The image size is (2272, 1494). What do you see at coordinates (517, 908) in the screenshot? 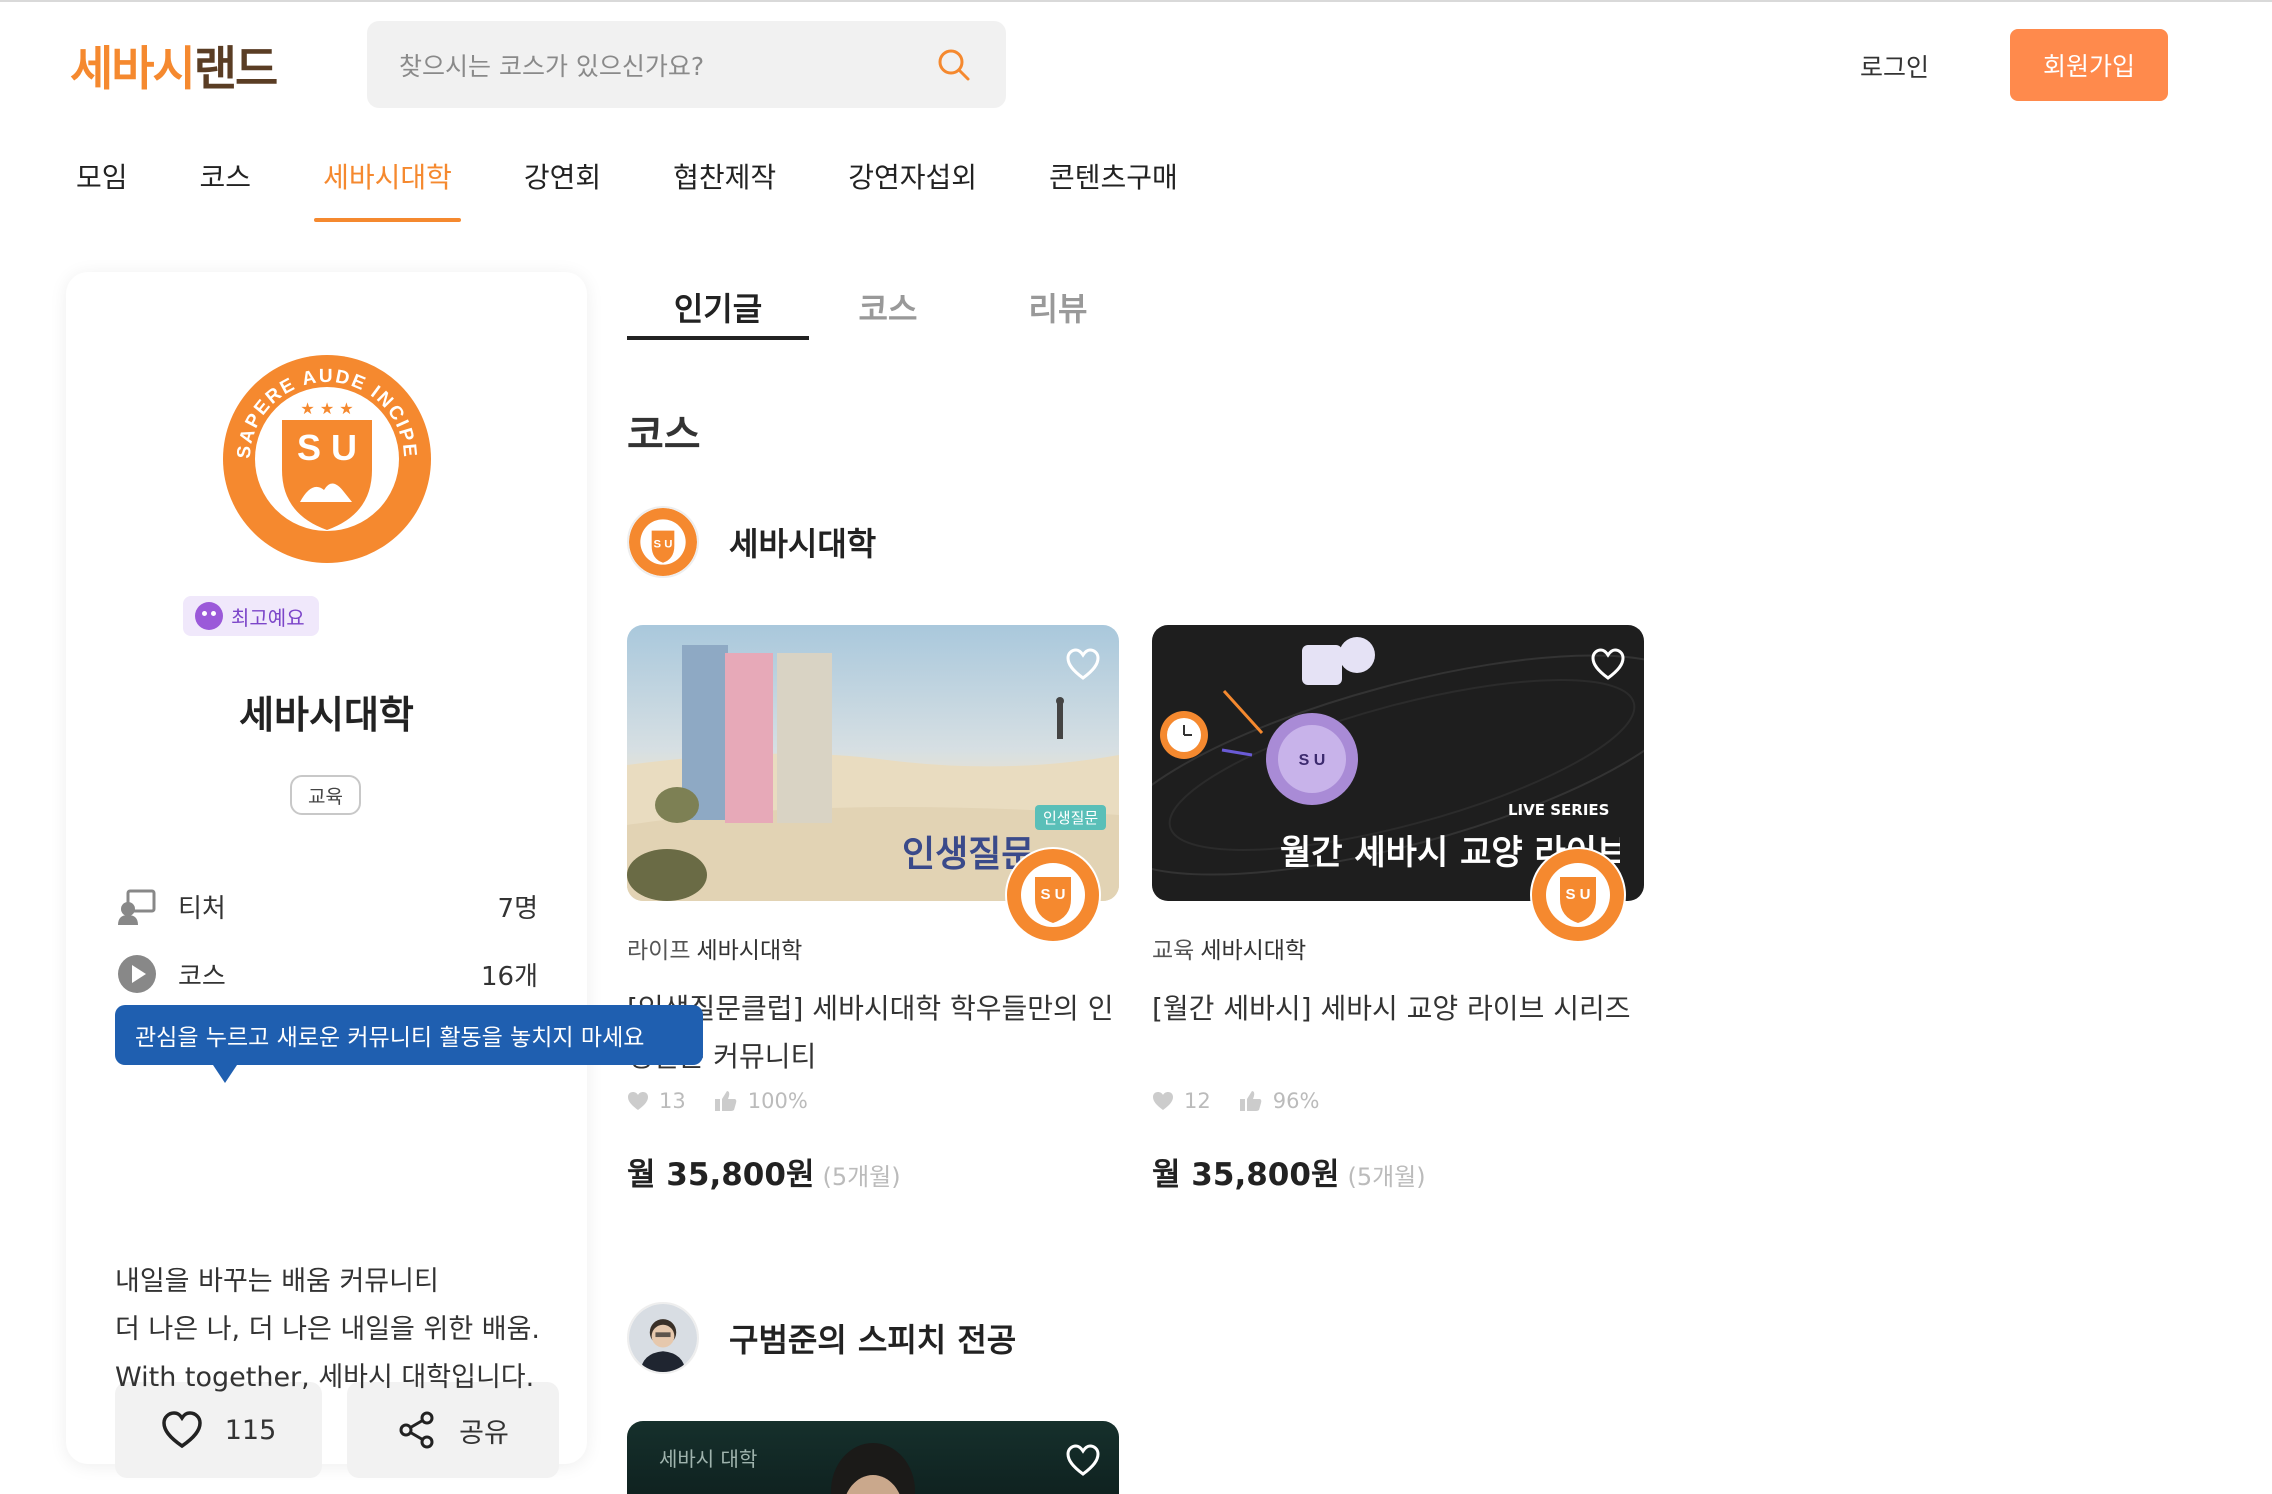
I see `stat-teacher-value: 7명` at bounding box center [517, 908].